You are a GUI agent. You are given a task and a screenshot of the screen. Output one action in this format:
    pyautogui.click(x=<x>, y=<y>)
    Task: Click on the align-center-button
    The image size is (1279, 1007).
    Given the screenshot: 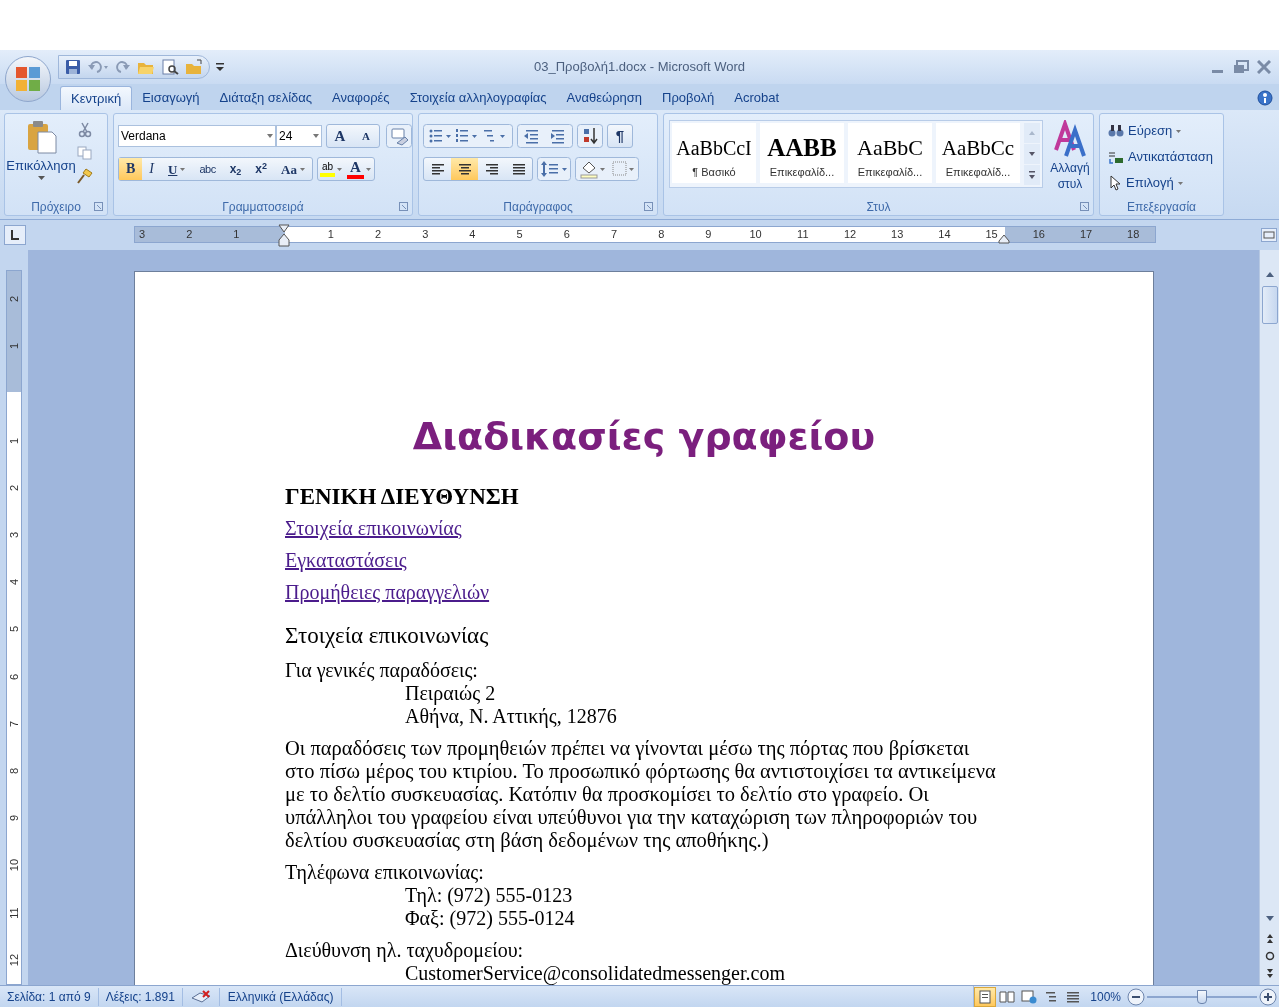 What is the action you would take?
    pyautogui.click(x=464, y=169)
    